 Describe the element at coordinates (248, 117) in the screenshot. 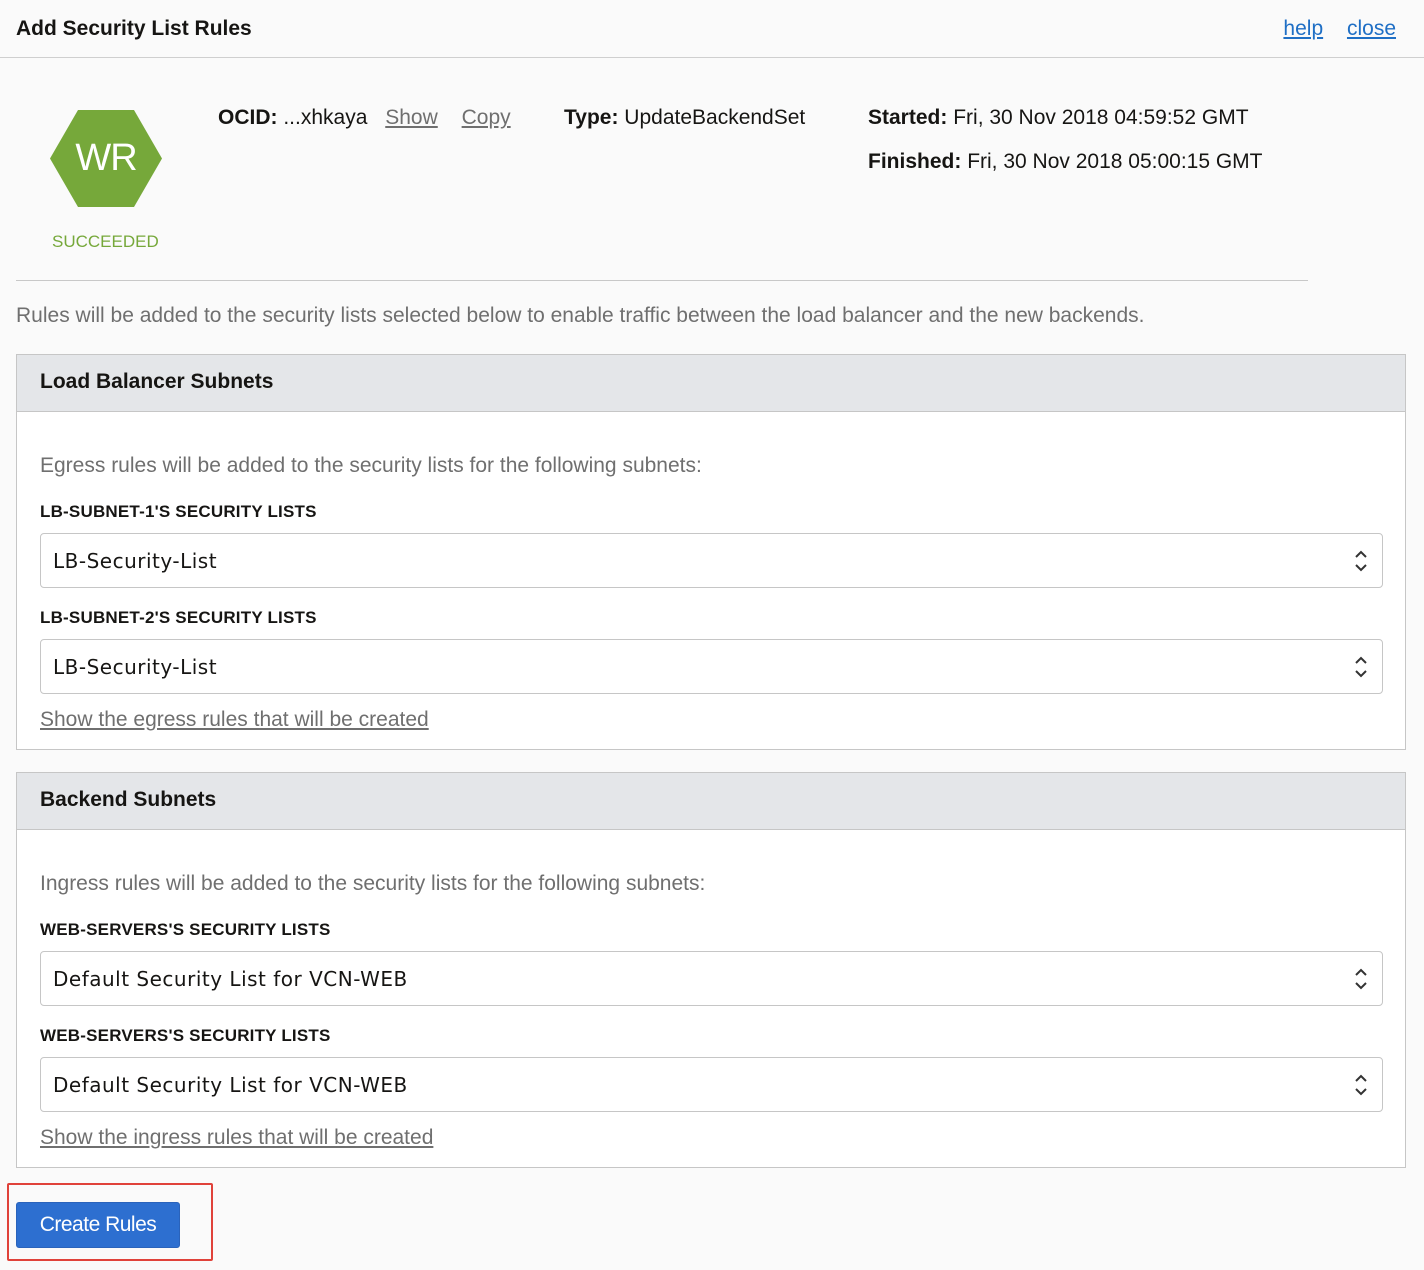

I see `ocid-label: OCID:` at that location.